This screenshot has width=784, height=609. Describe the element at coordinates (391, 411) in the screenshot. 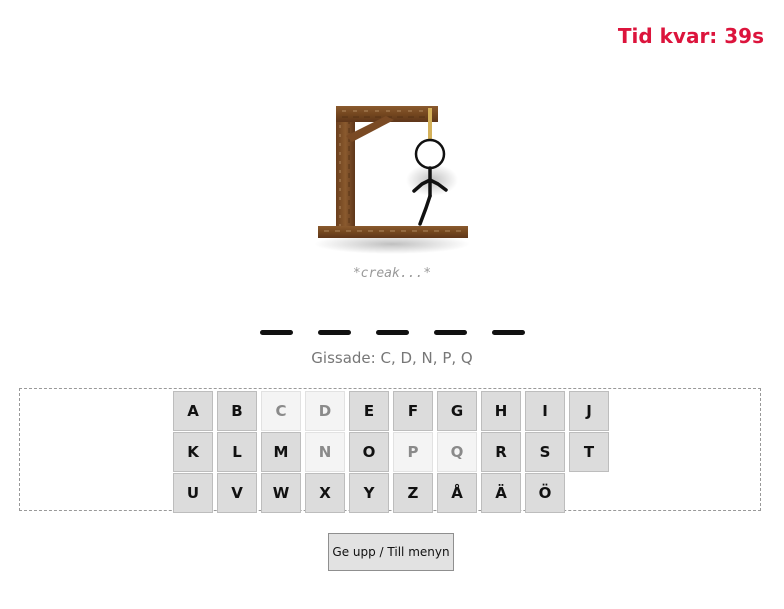

I see `keyboard-row: ABCDEFGHIJ` at that location.